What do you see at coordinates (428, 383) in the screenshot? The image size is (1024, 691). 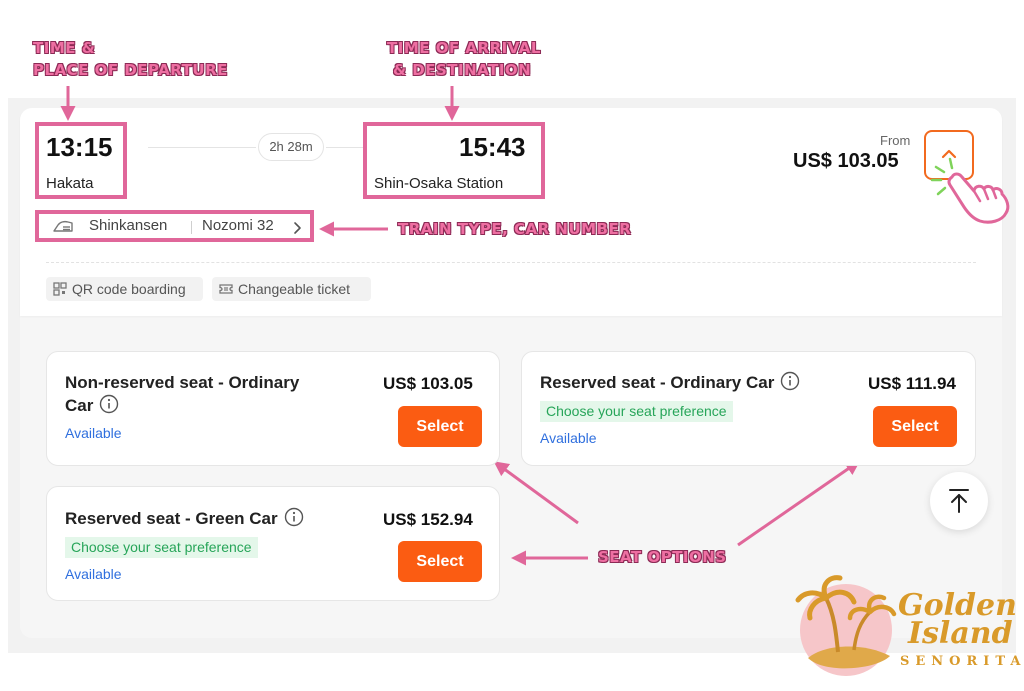 I see `seat-price: US$ 103.05` at bounding box center [428, 383].